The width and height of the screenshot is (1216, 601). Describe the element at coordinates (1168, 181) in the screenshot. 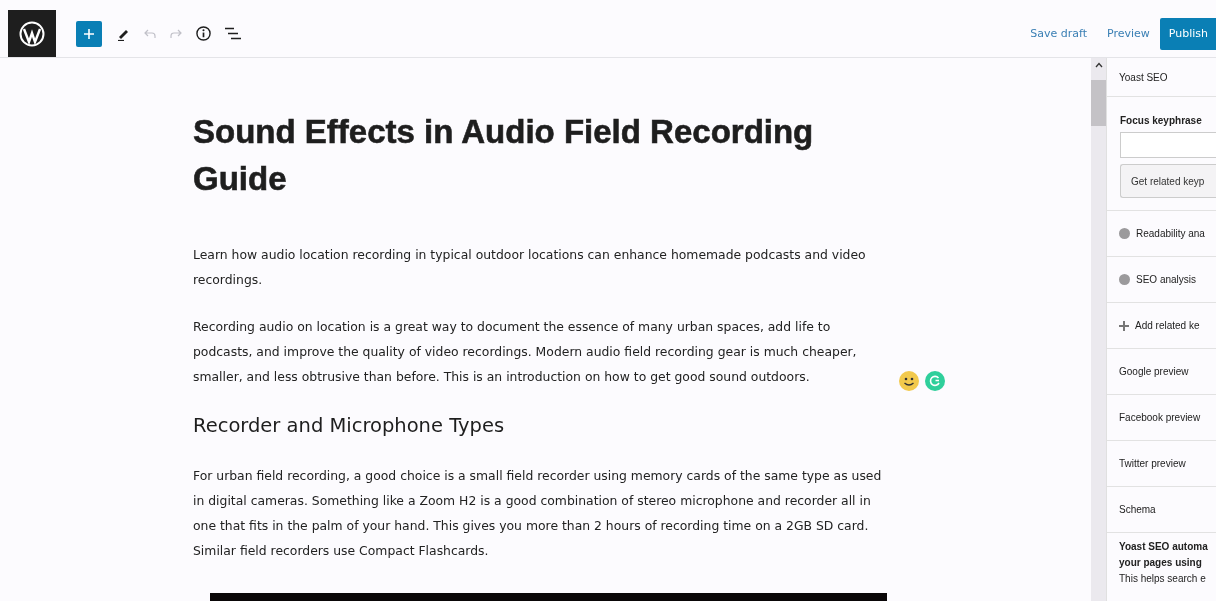

I see `related-keyphrase-button: Get related keyp` at that location.